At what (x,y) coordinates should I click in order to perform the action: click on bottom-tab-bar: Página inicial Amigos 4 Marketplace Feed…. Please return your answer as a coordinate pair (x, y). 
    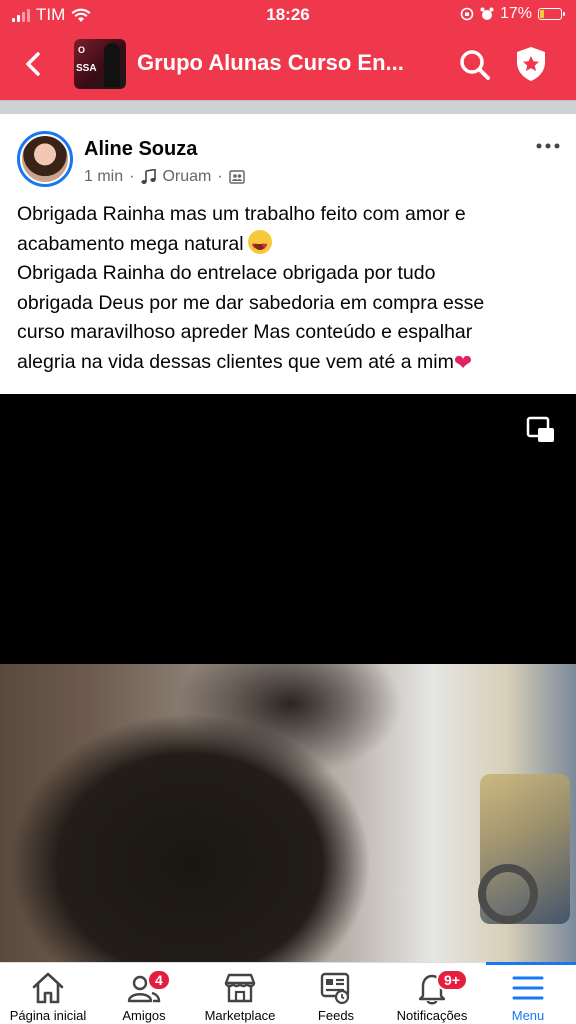
    Looking at the image, I should click on (288, 993).